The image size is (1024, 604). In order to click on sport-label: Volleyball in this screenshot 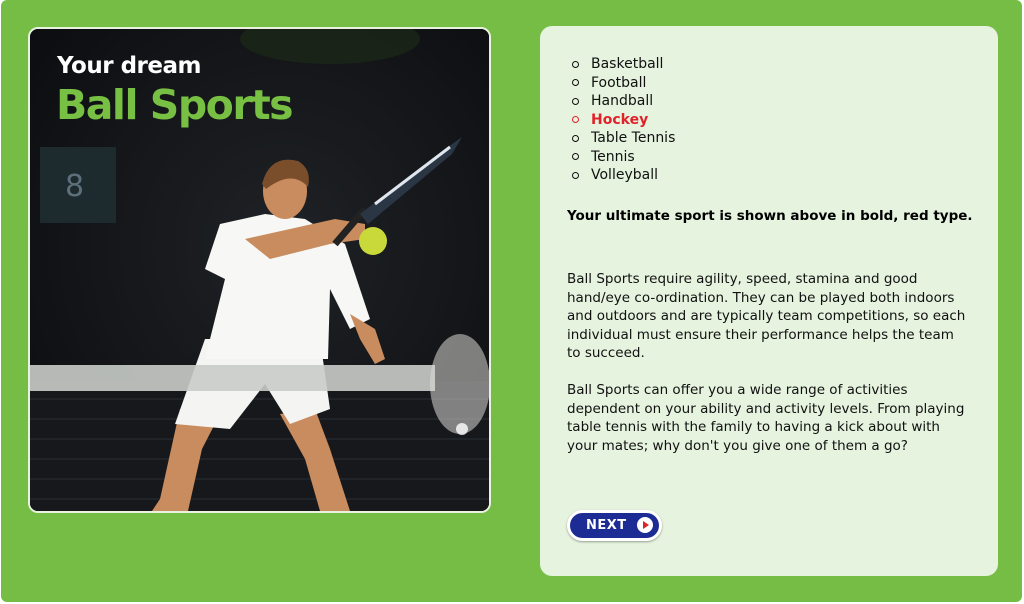, I will do `click(624, 175)`.